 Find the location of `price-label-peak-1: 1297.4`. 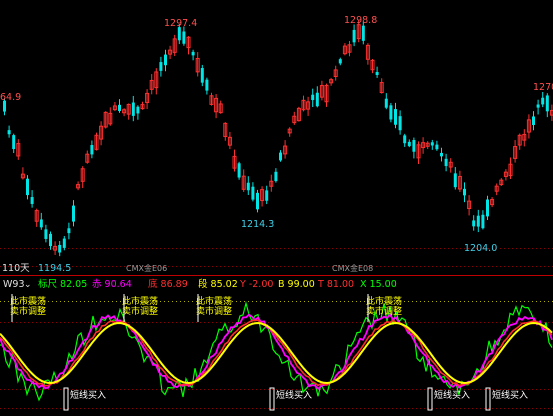

price-label-peak-1: 1297.4 is located at coordinates (180, 23).